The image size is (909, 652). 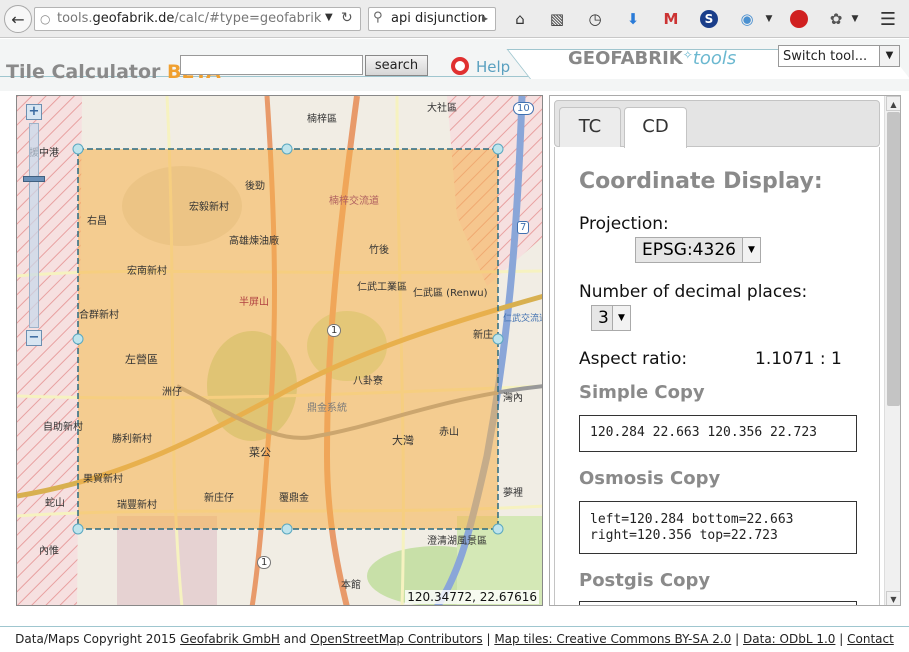 What do you see at coordinates (520, 19) in the screenshot?
I see `home-icon: ⌂` at bounding box center [520, 19].